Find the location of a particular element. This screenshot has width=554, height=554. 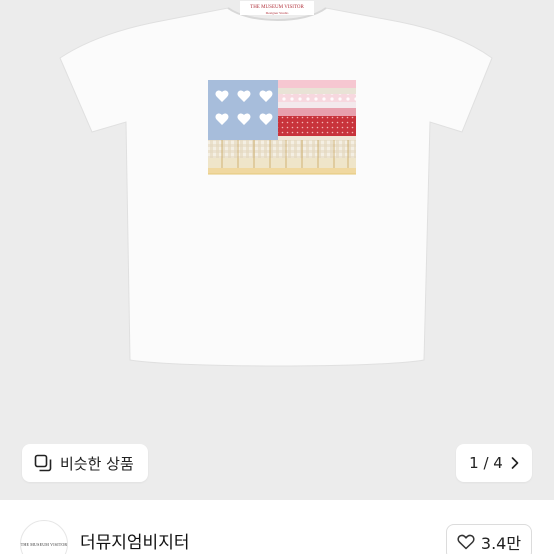

chevron-right-icon is located at coordinates (515, 463).